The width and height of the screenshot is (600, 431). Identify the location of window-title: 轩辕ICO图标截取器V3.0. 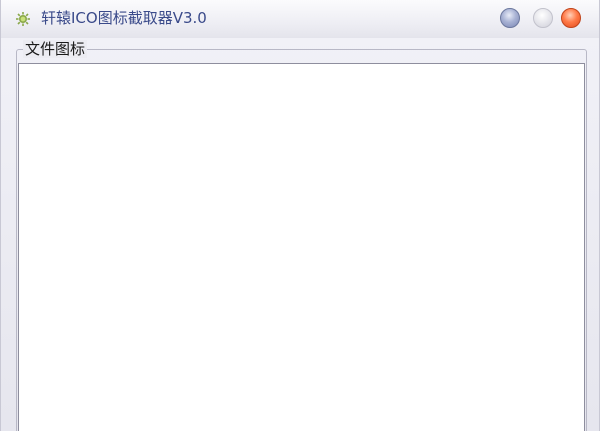
(124, 18).